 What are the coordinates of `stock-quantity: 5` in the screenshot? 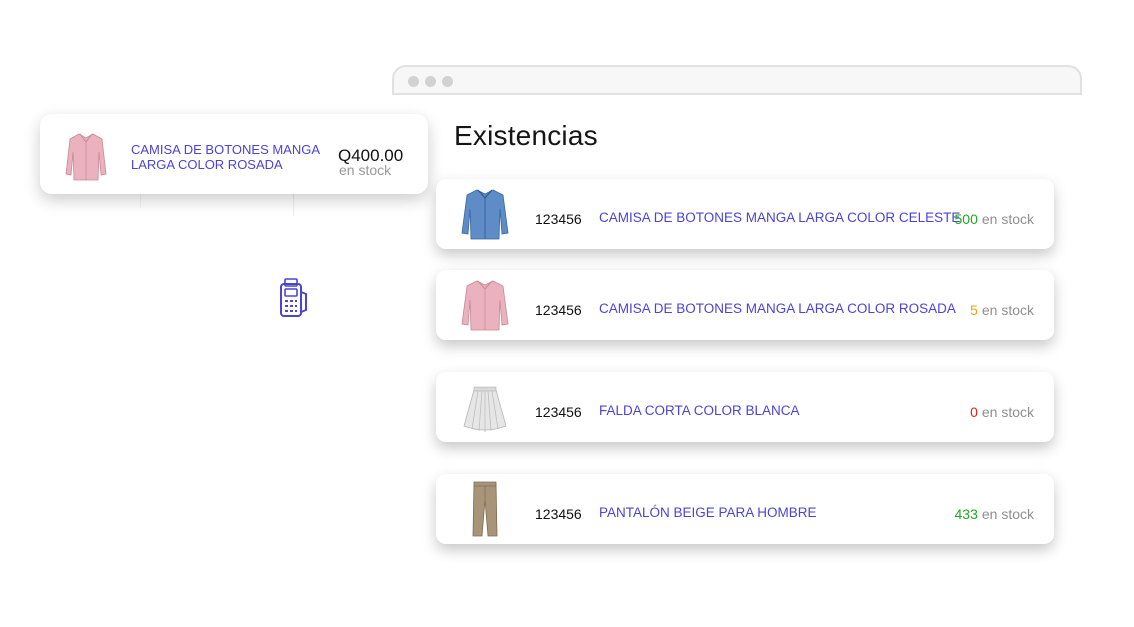 It's located at (974, 310).